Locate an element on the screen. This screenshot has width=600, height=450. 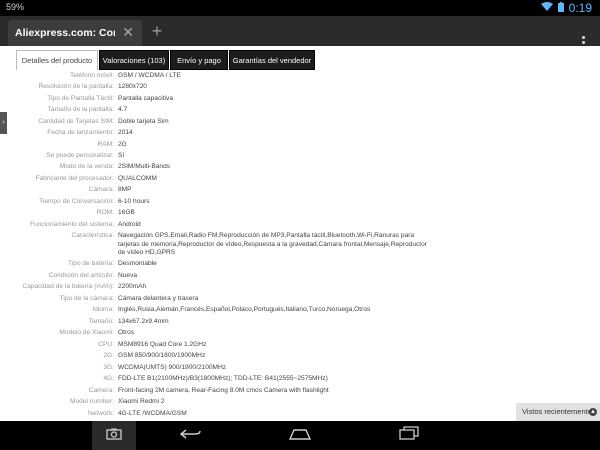
spec-label: Se puede personalizar: is located at coordinates (80, 155).